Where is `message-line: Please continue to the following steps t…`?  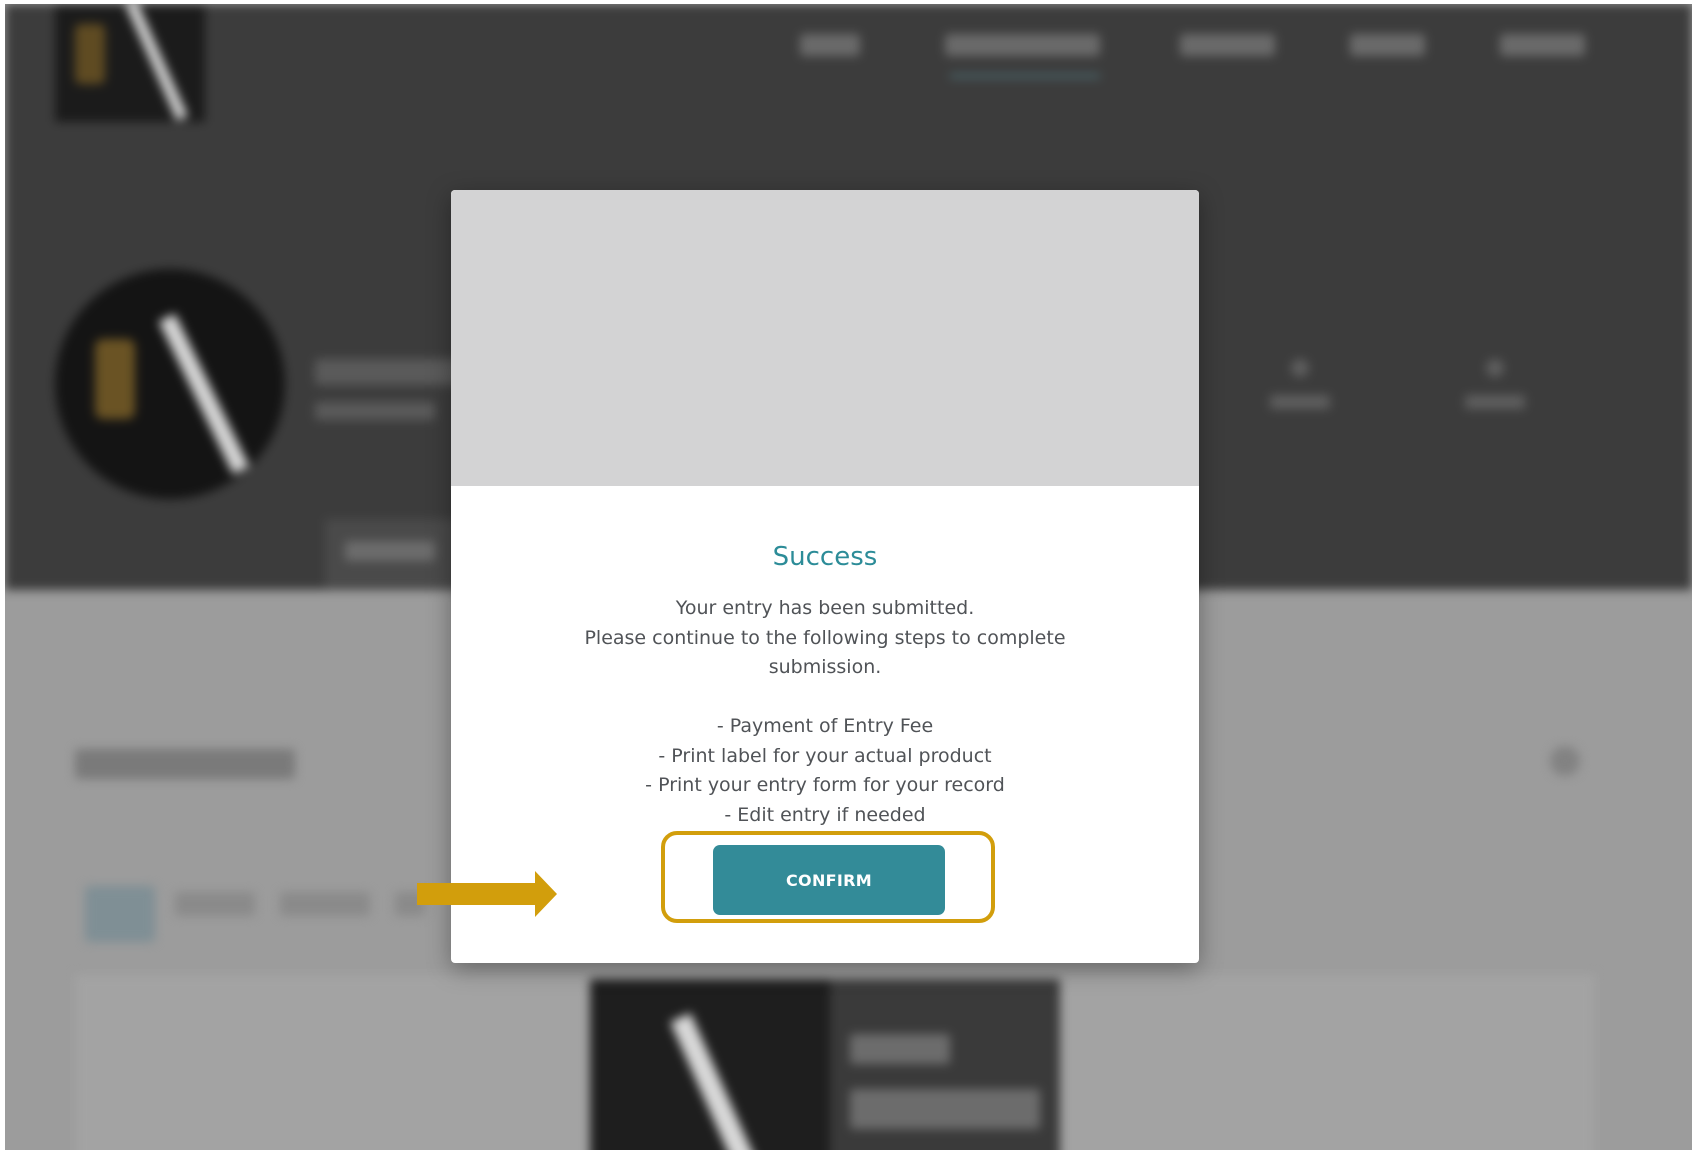 message-line: Please continue to the following steps t… is located at coordinates (825, 652).